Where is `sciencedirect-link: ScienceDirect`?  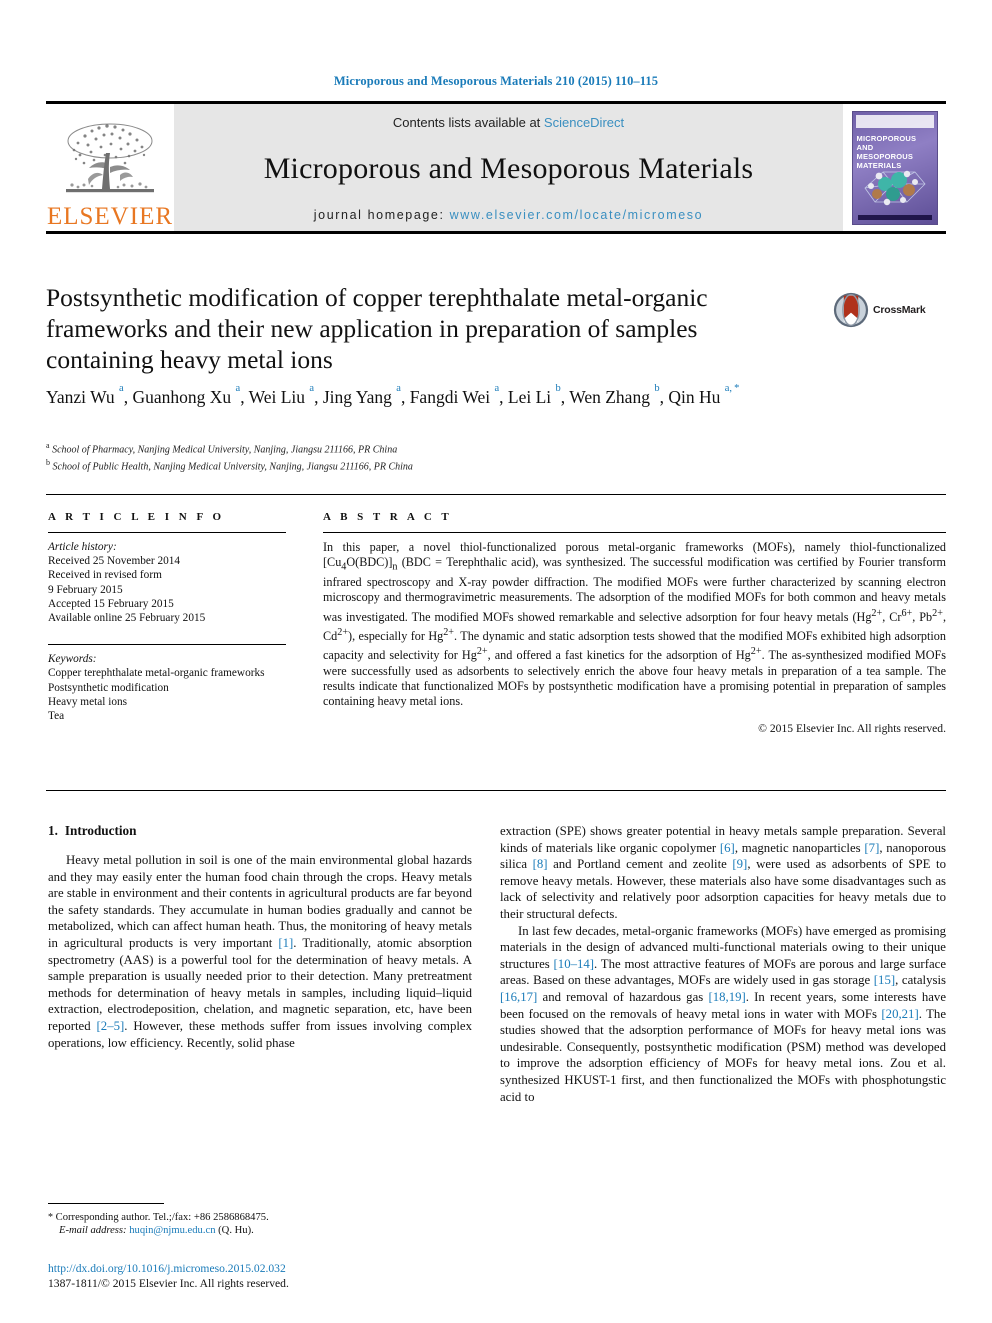
sciencedirect-link: ScienceDirect is located at coordinates (584, 122).